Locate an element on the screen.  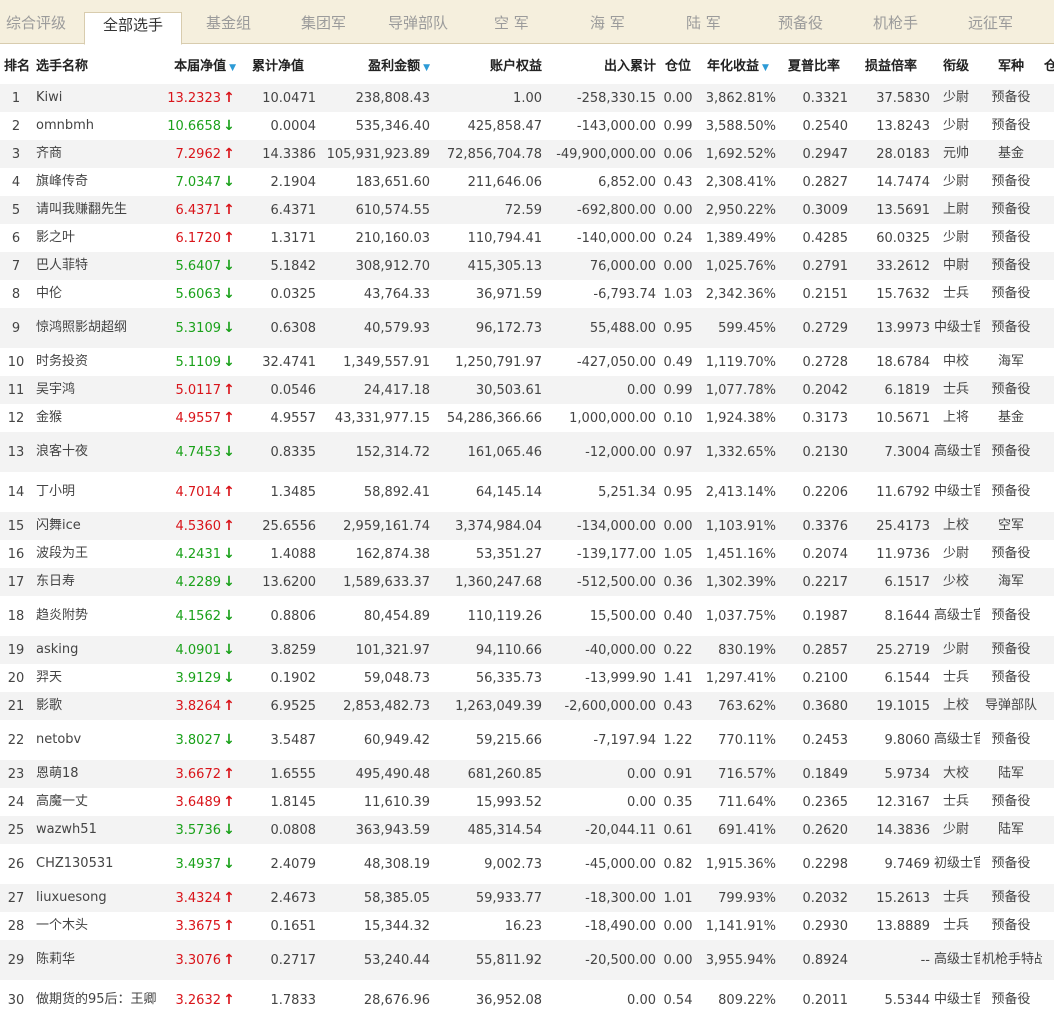
tab-army-group: 集团军 is located at coordinates (323, 22).